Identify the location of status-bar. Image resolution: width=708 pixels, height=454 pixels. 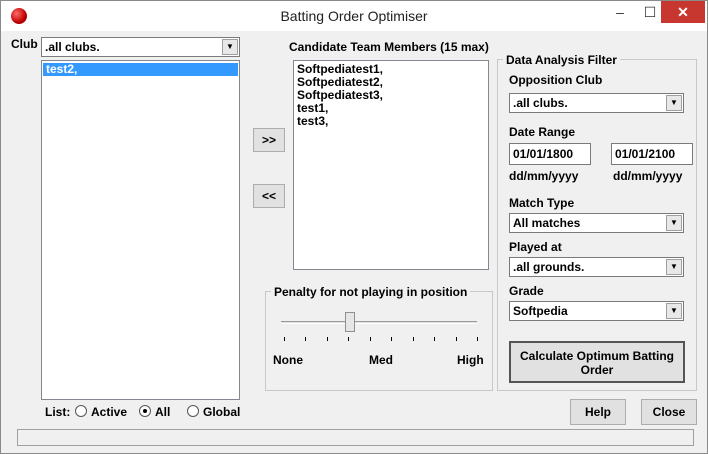
(355, 437).